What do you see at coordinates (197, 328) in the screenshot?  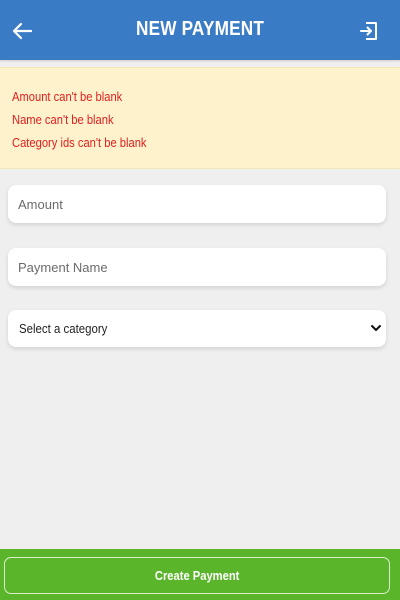 I see `category-select: Select a category` at bounding box center [197, 328].